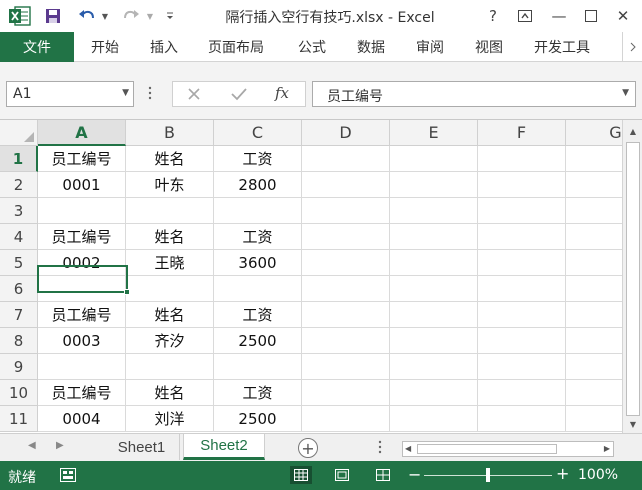  I want to click on select-all-corner, so click(19, 133).